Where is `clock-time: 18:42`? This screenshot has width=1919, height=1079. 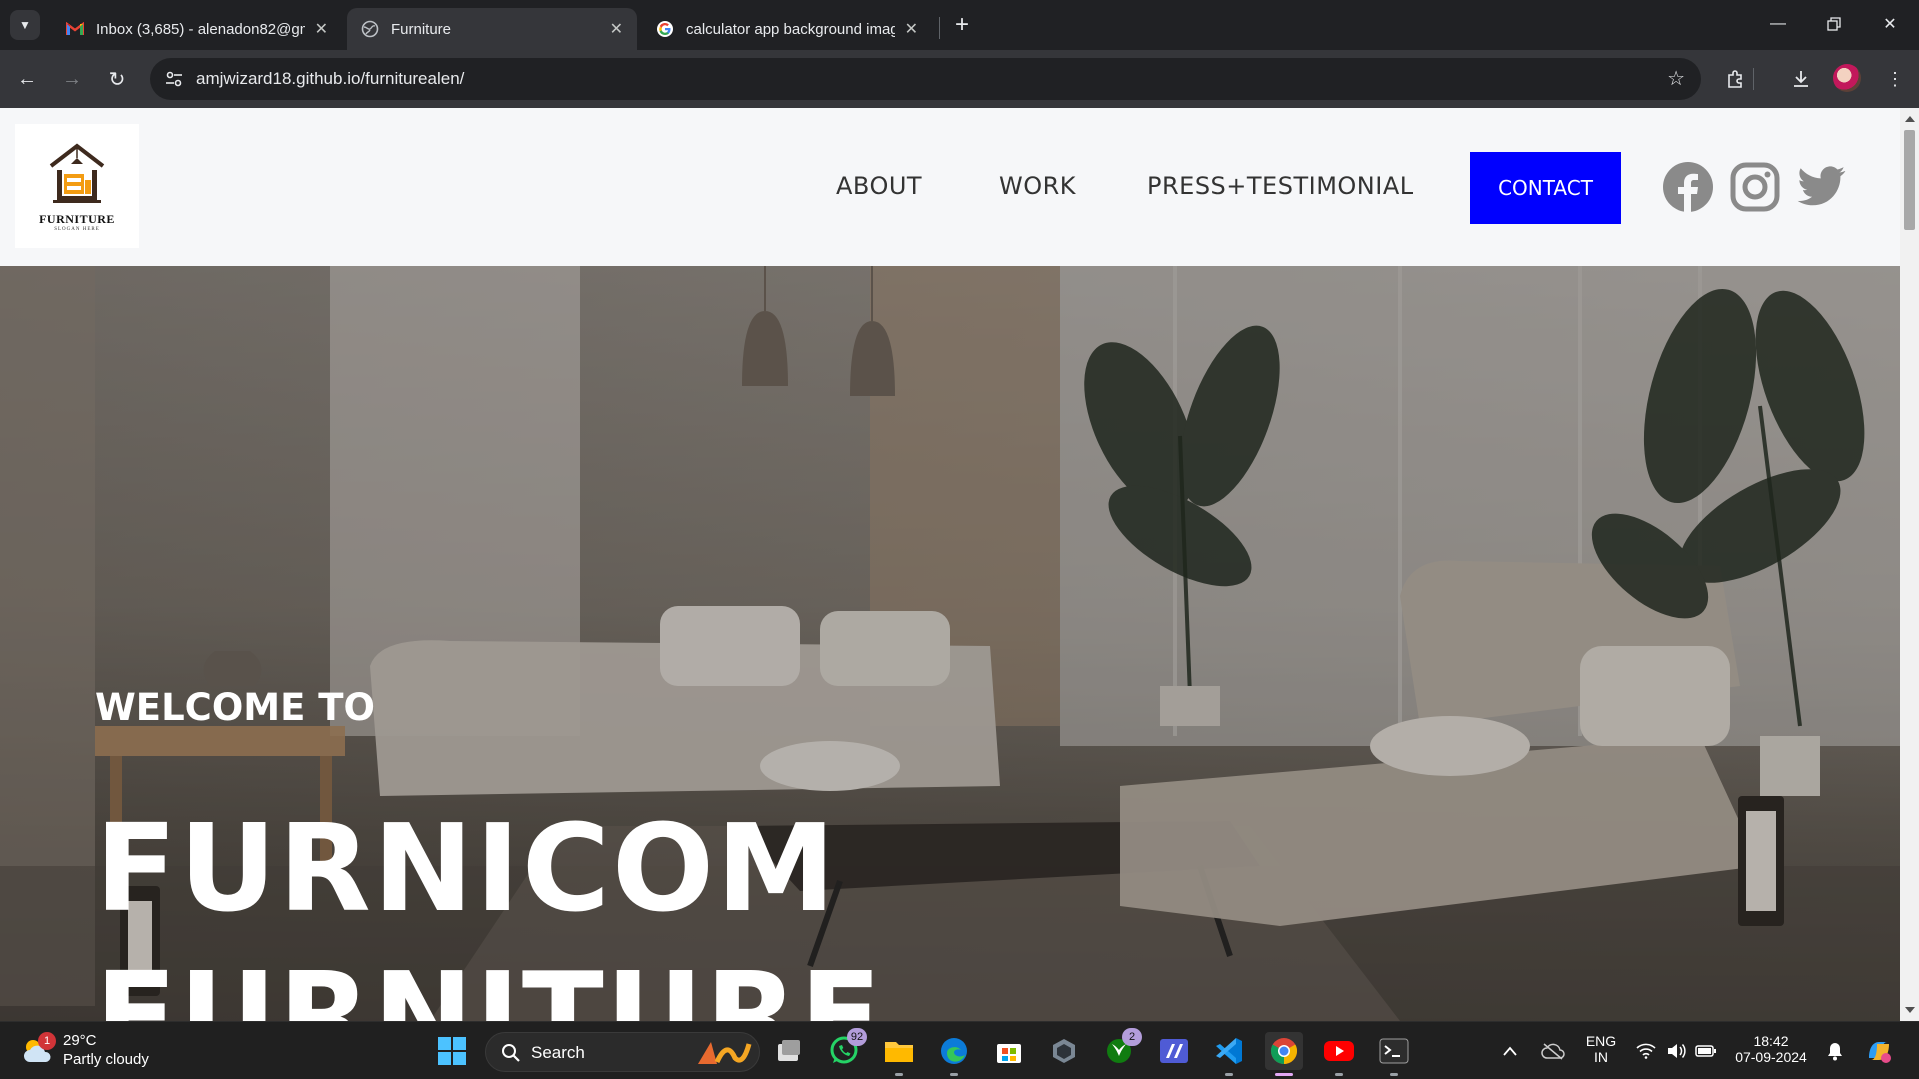
clock-time: 18:42 is located at coordinates (1771, 1041).